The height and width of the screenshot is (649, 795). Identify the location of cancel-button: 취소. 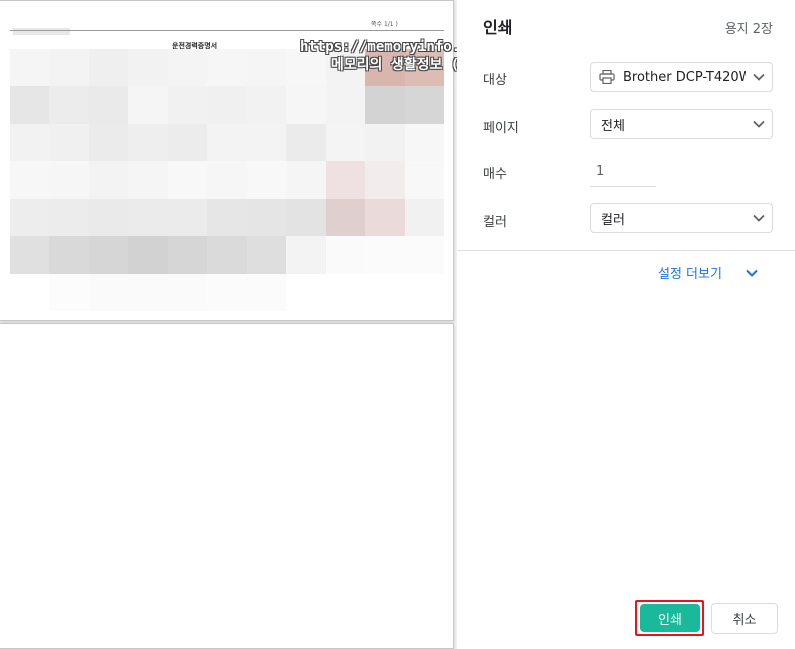
(744, 618).